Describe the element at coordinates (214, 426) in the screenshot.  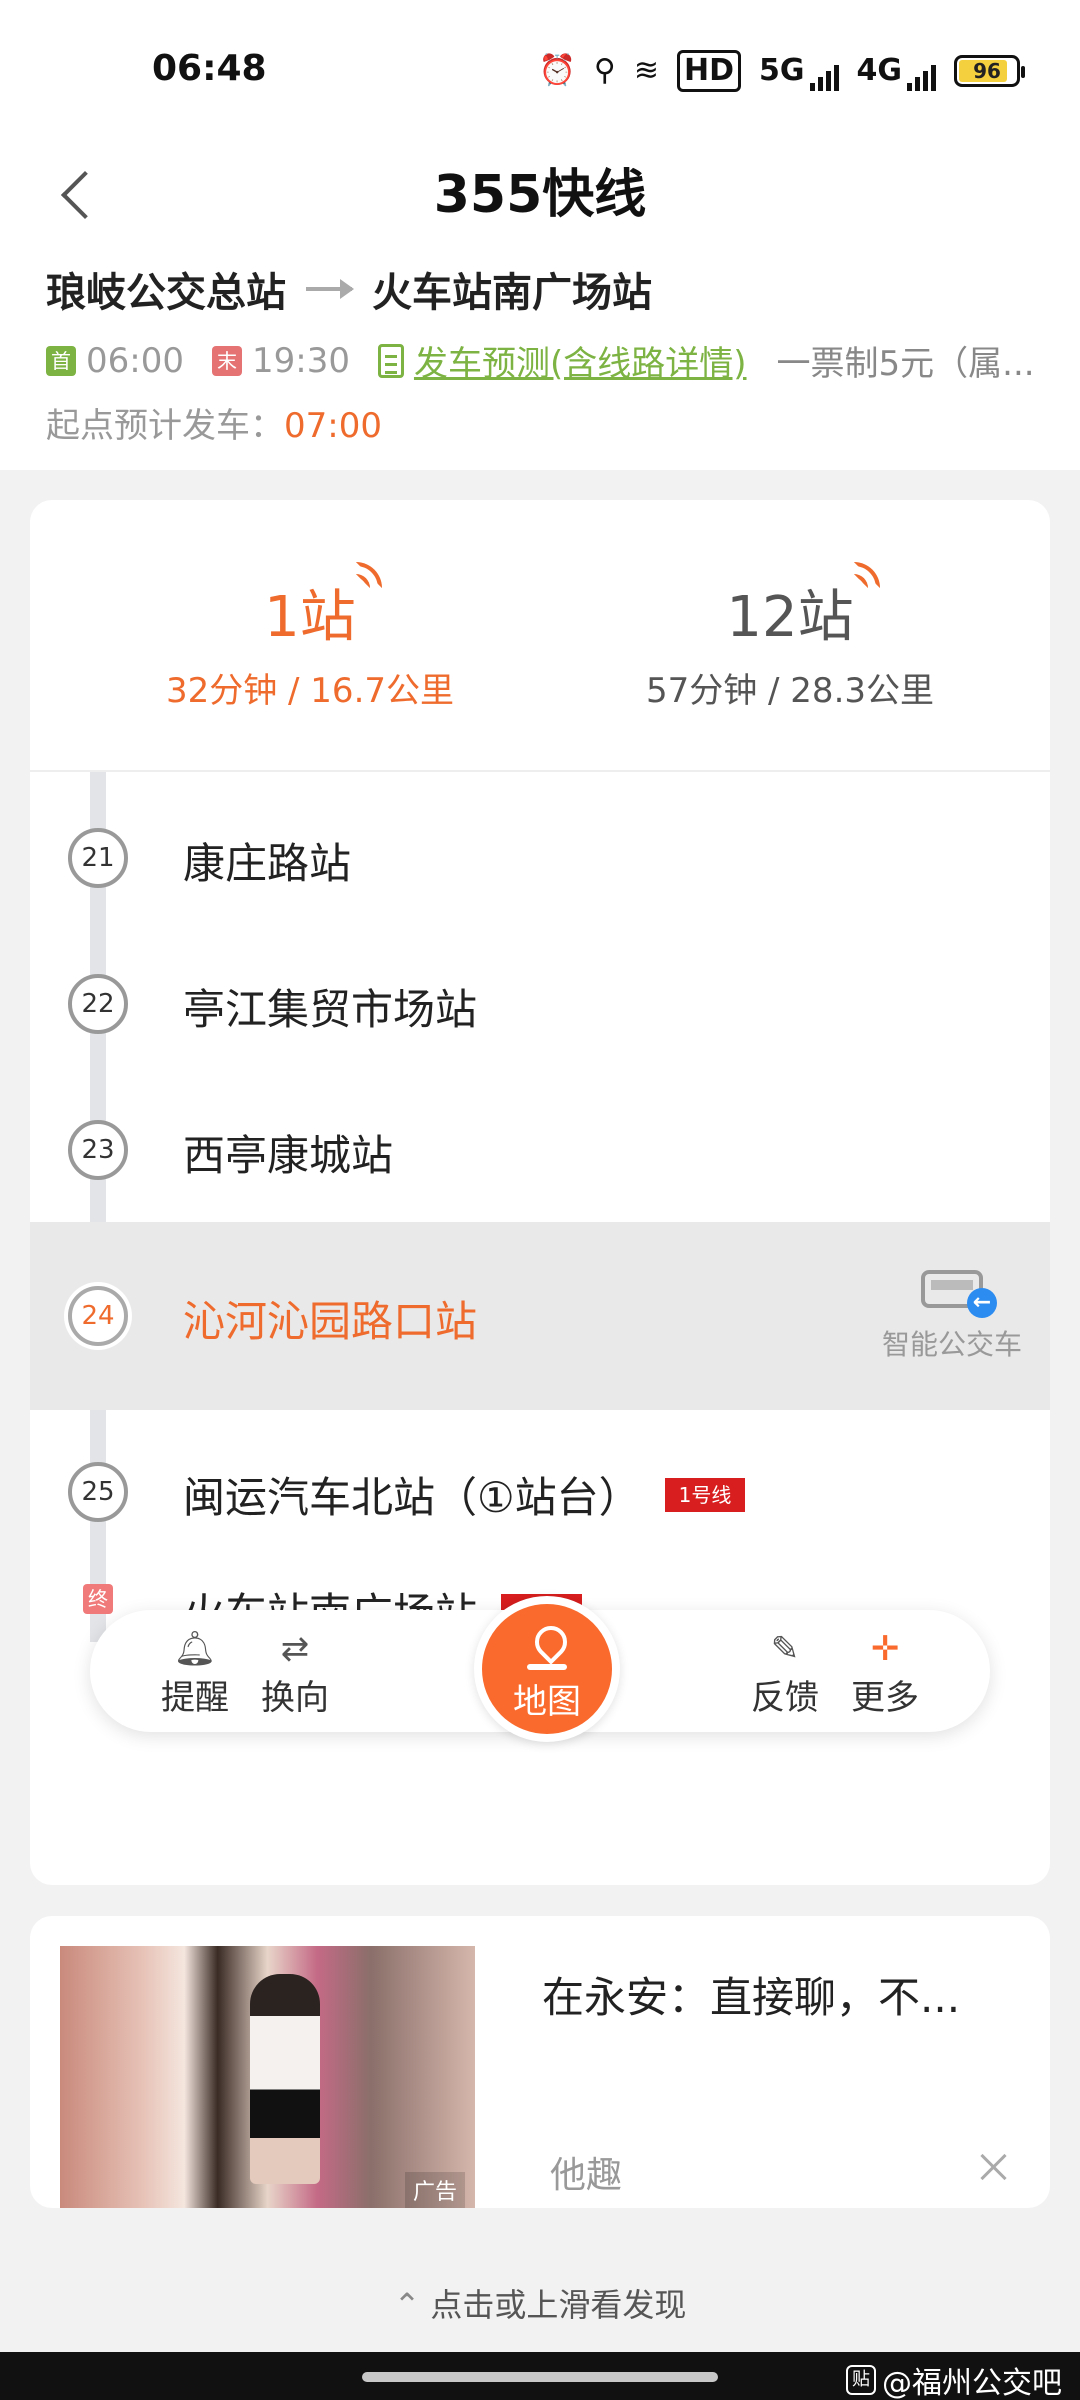
I see `estimated-departure: 起点预计发车：07:00` at that location.